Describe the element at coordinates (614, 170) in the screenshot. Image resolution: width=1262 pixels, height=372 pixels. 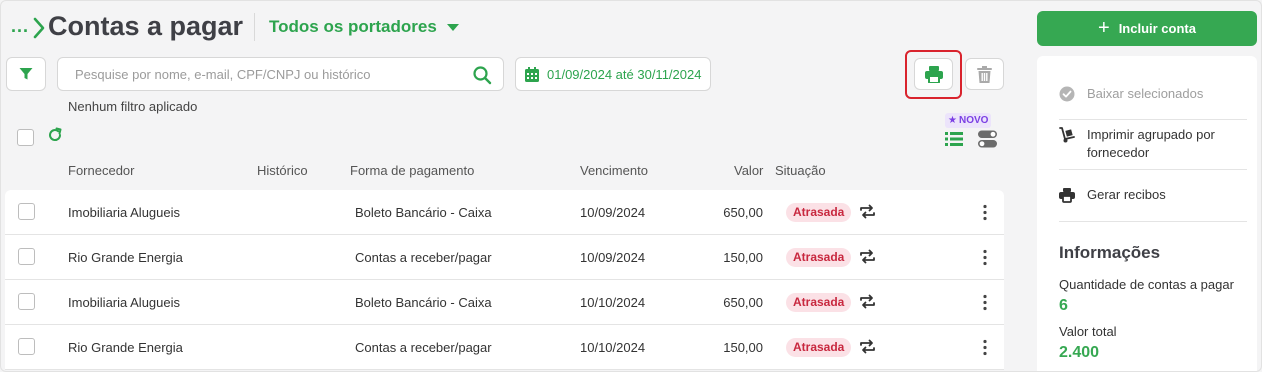
I see `column-header-vencimento: Vencimento` at that location.